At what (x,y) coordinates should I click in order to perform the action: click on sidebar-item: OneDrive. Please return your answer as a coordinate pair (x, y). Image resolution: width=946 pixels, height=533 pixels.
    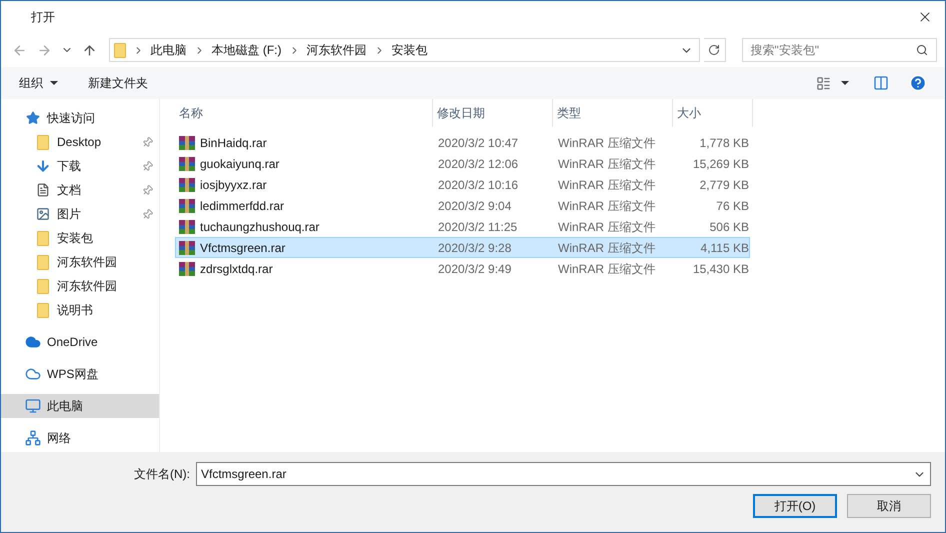
    Looking at the image, I should click on (80, 342).